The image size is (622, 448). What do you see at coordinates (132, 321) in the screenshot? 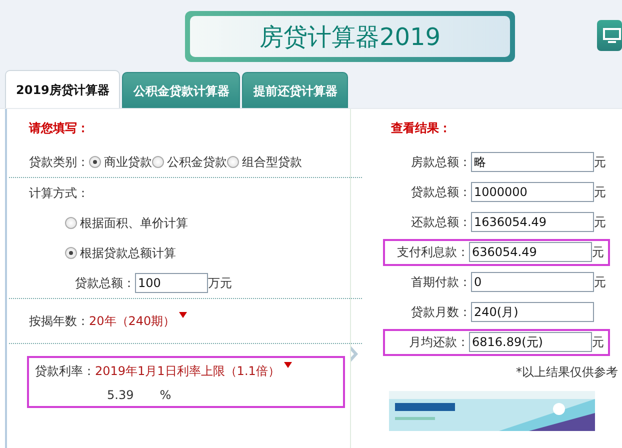
I see `dropdown-value: 20年（240期）` at bounding box center [132, 321].